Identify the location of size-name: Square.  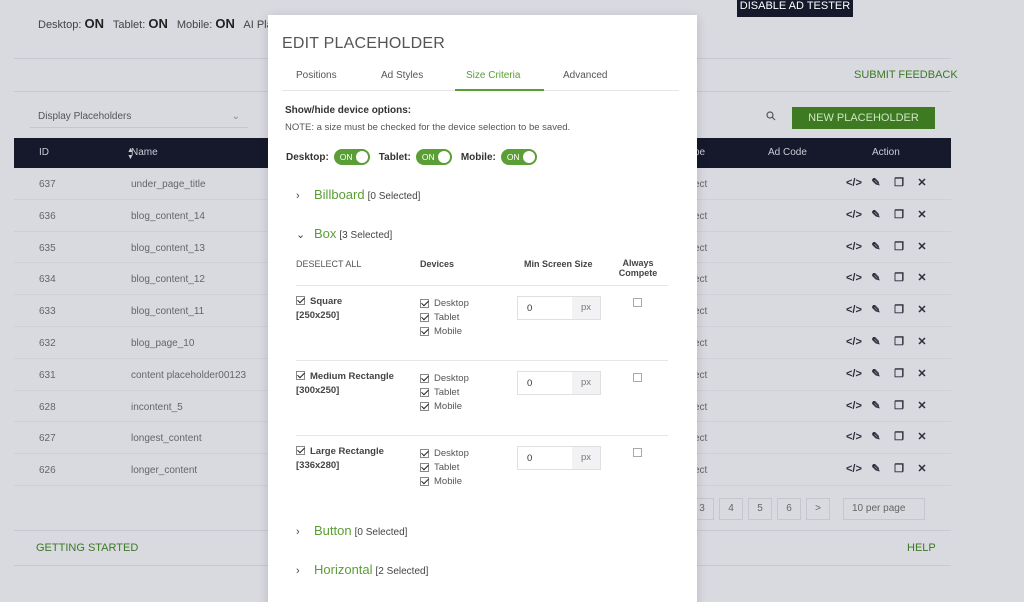
(319, 301).